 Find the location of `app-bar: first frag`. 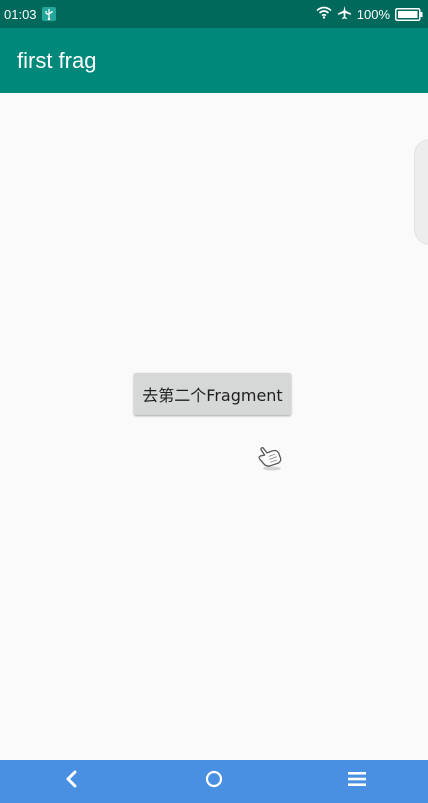

app-bar: first frag is located at coordinates (214, 60).